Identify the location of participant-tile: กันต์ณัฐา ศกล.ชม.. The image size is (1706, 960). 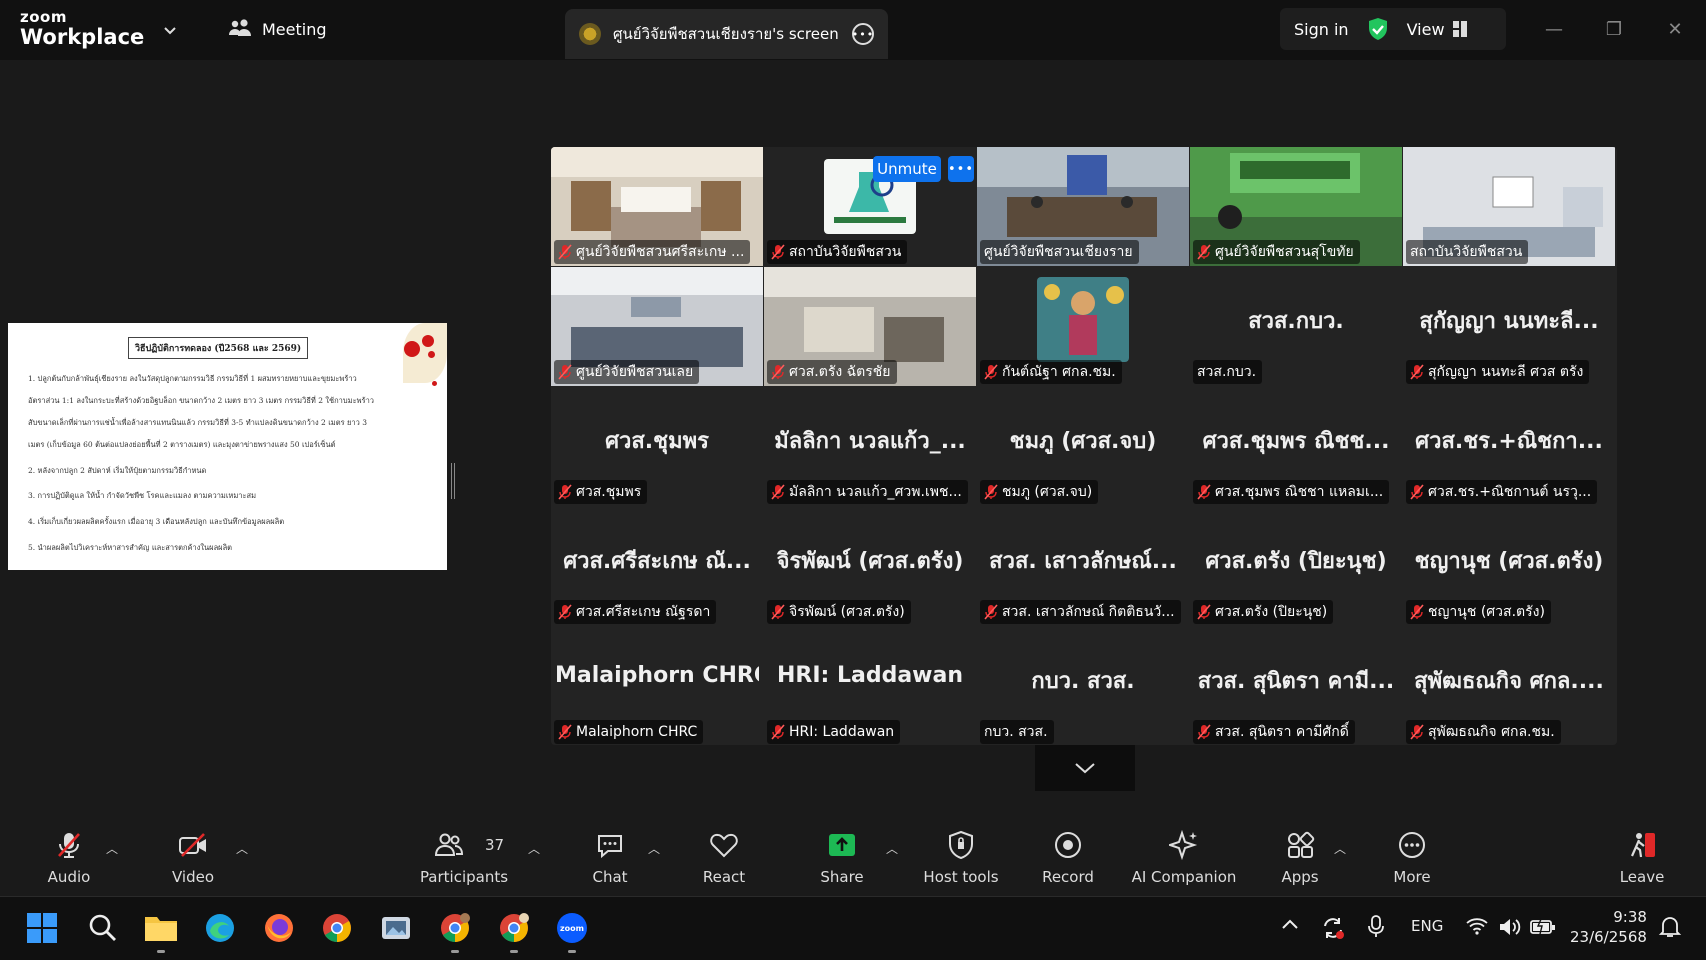
(1083, 326).